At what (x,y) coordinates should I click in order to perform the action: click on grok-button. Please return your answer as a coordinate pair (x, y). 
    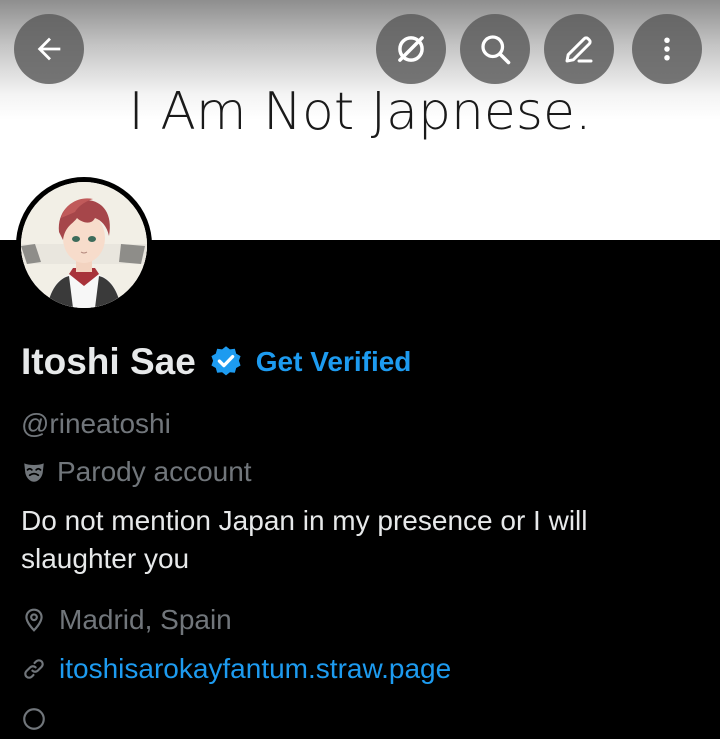
    Looking at the image, I should click on (411, 49).